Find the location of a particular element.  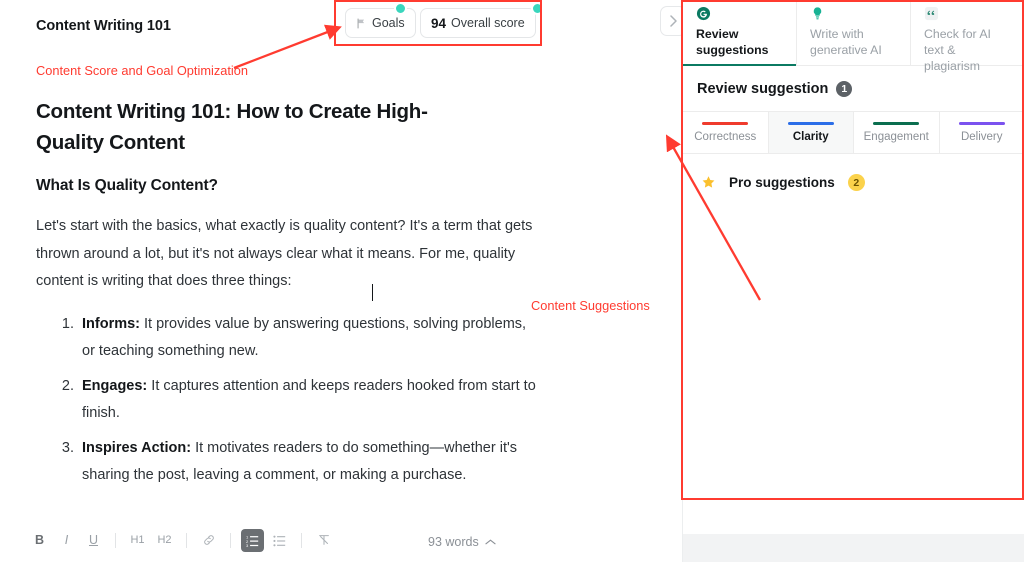

annotation-label-sidebar: Content Suggestions is located at coordinates (590, 305).